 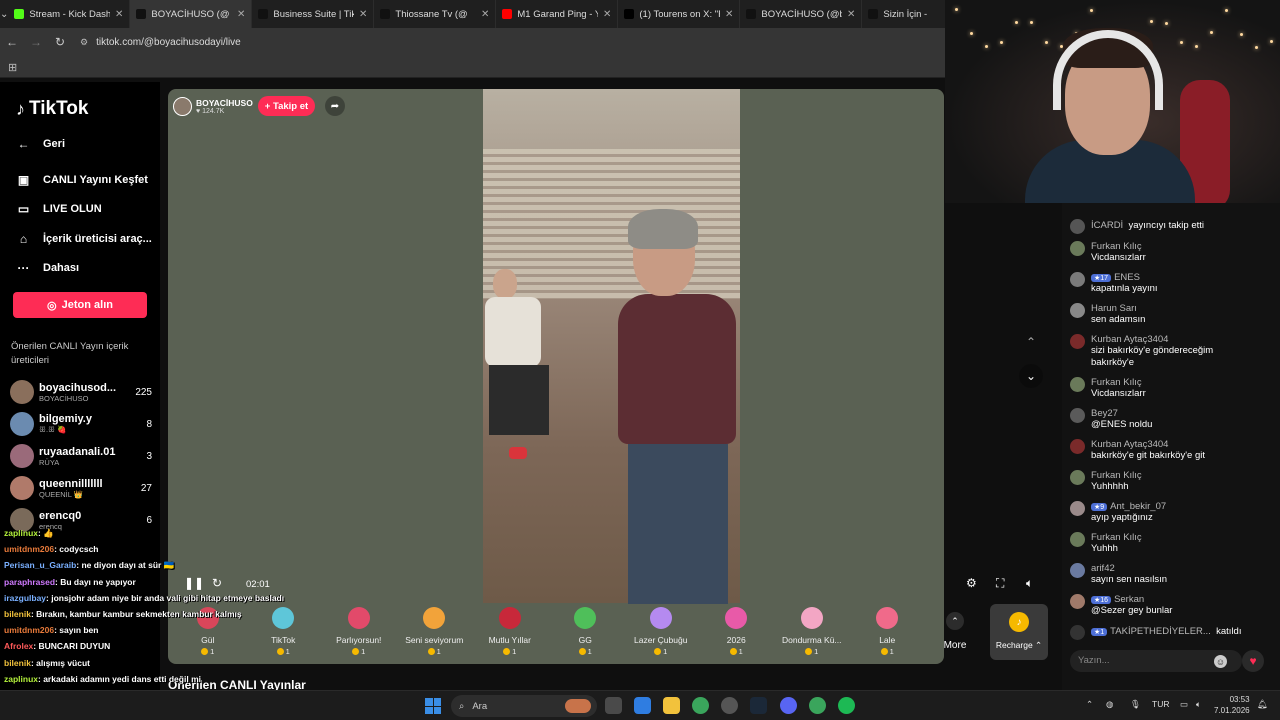 I want to click on fullscreen-icon: ⛶, so click(x=1000, y=583).